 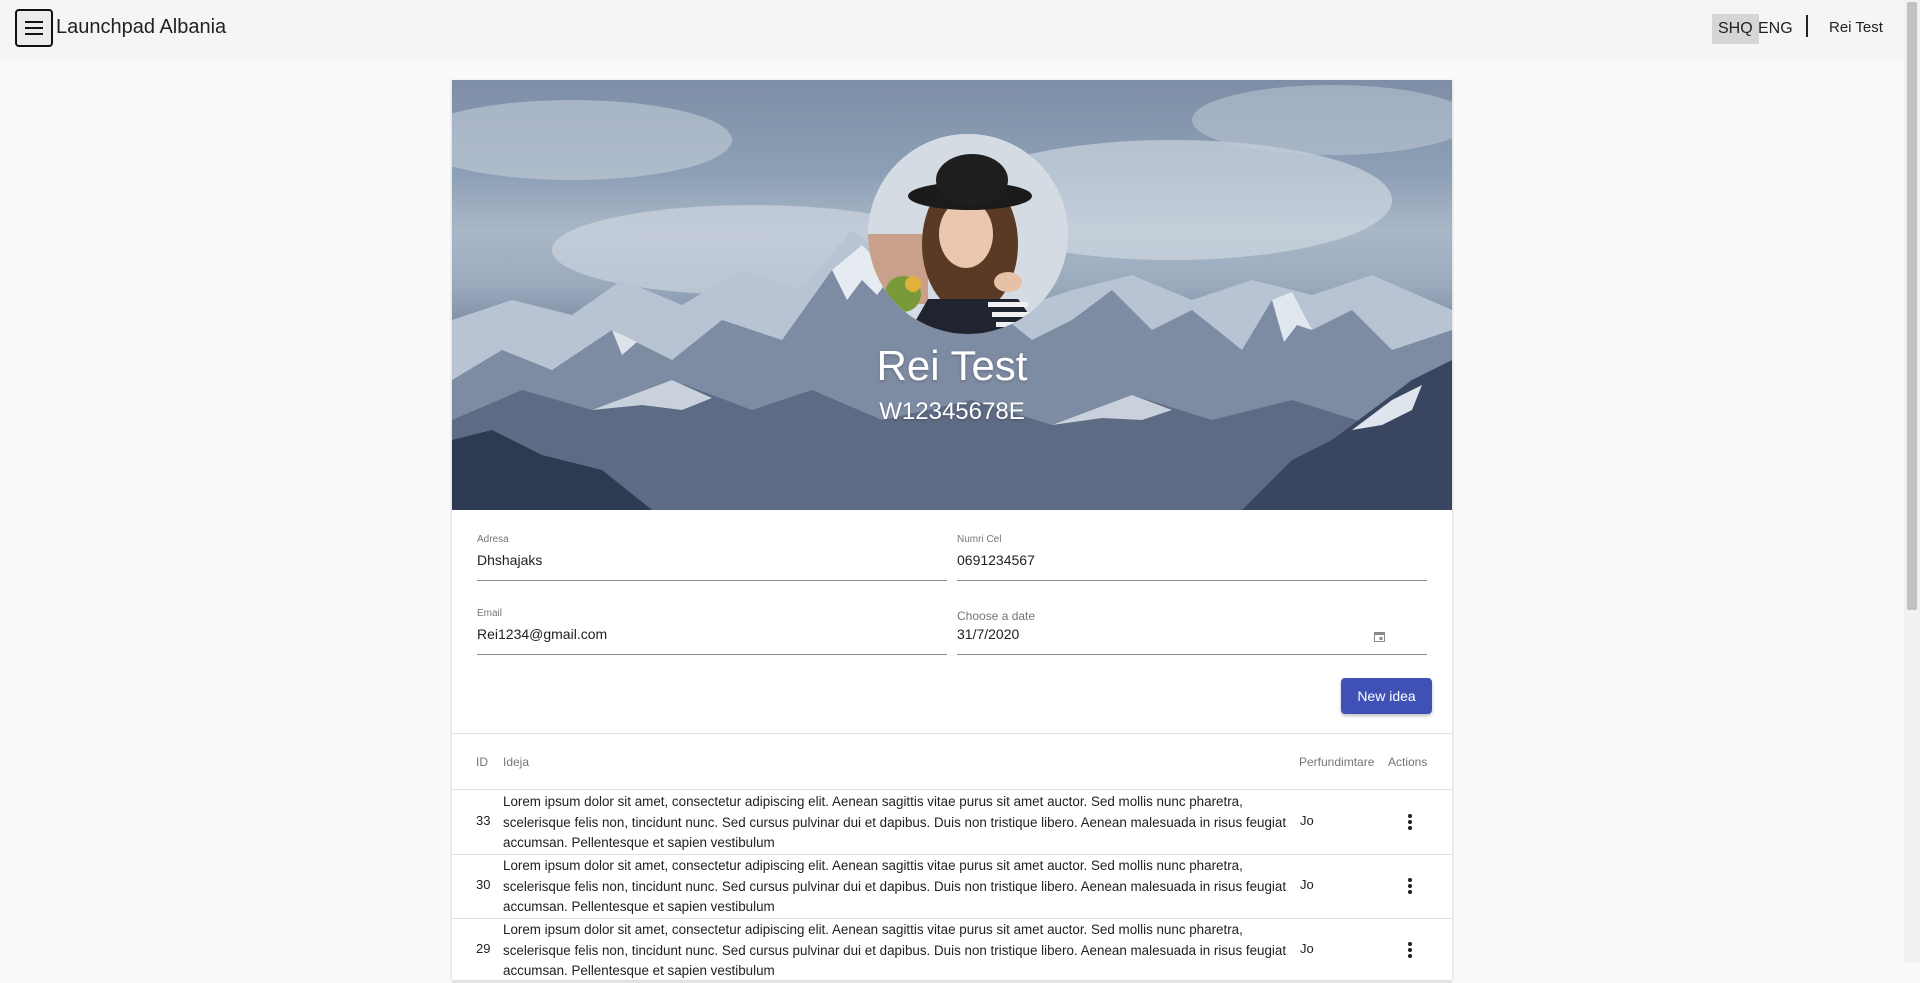 What do you see at coordinates (712, 557) in the screenshot?
I see `address-field: Adresa Dhshajaks` at bounding box center [712, 557].